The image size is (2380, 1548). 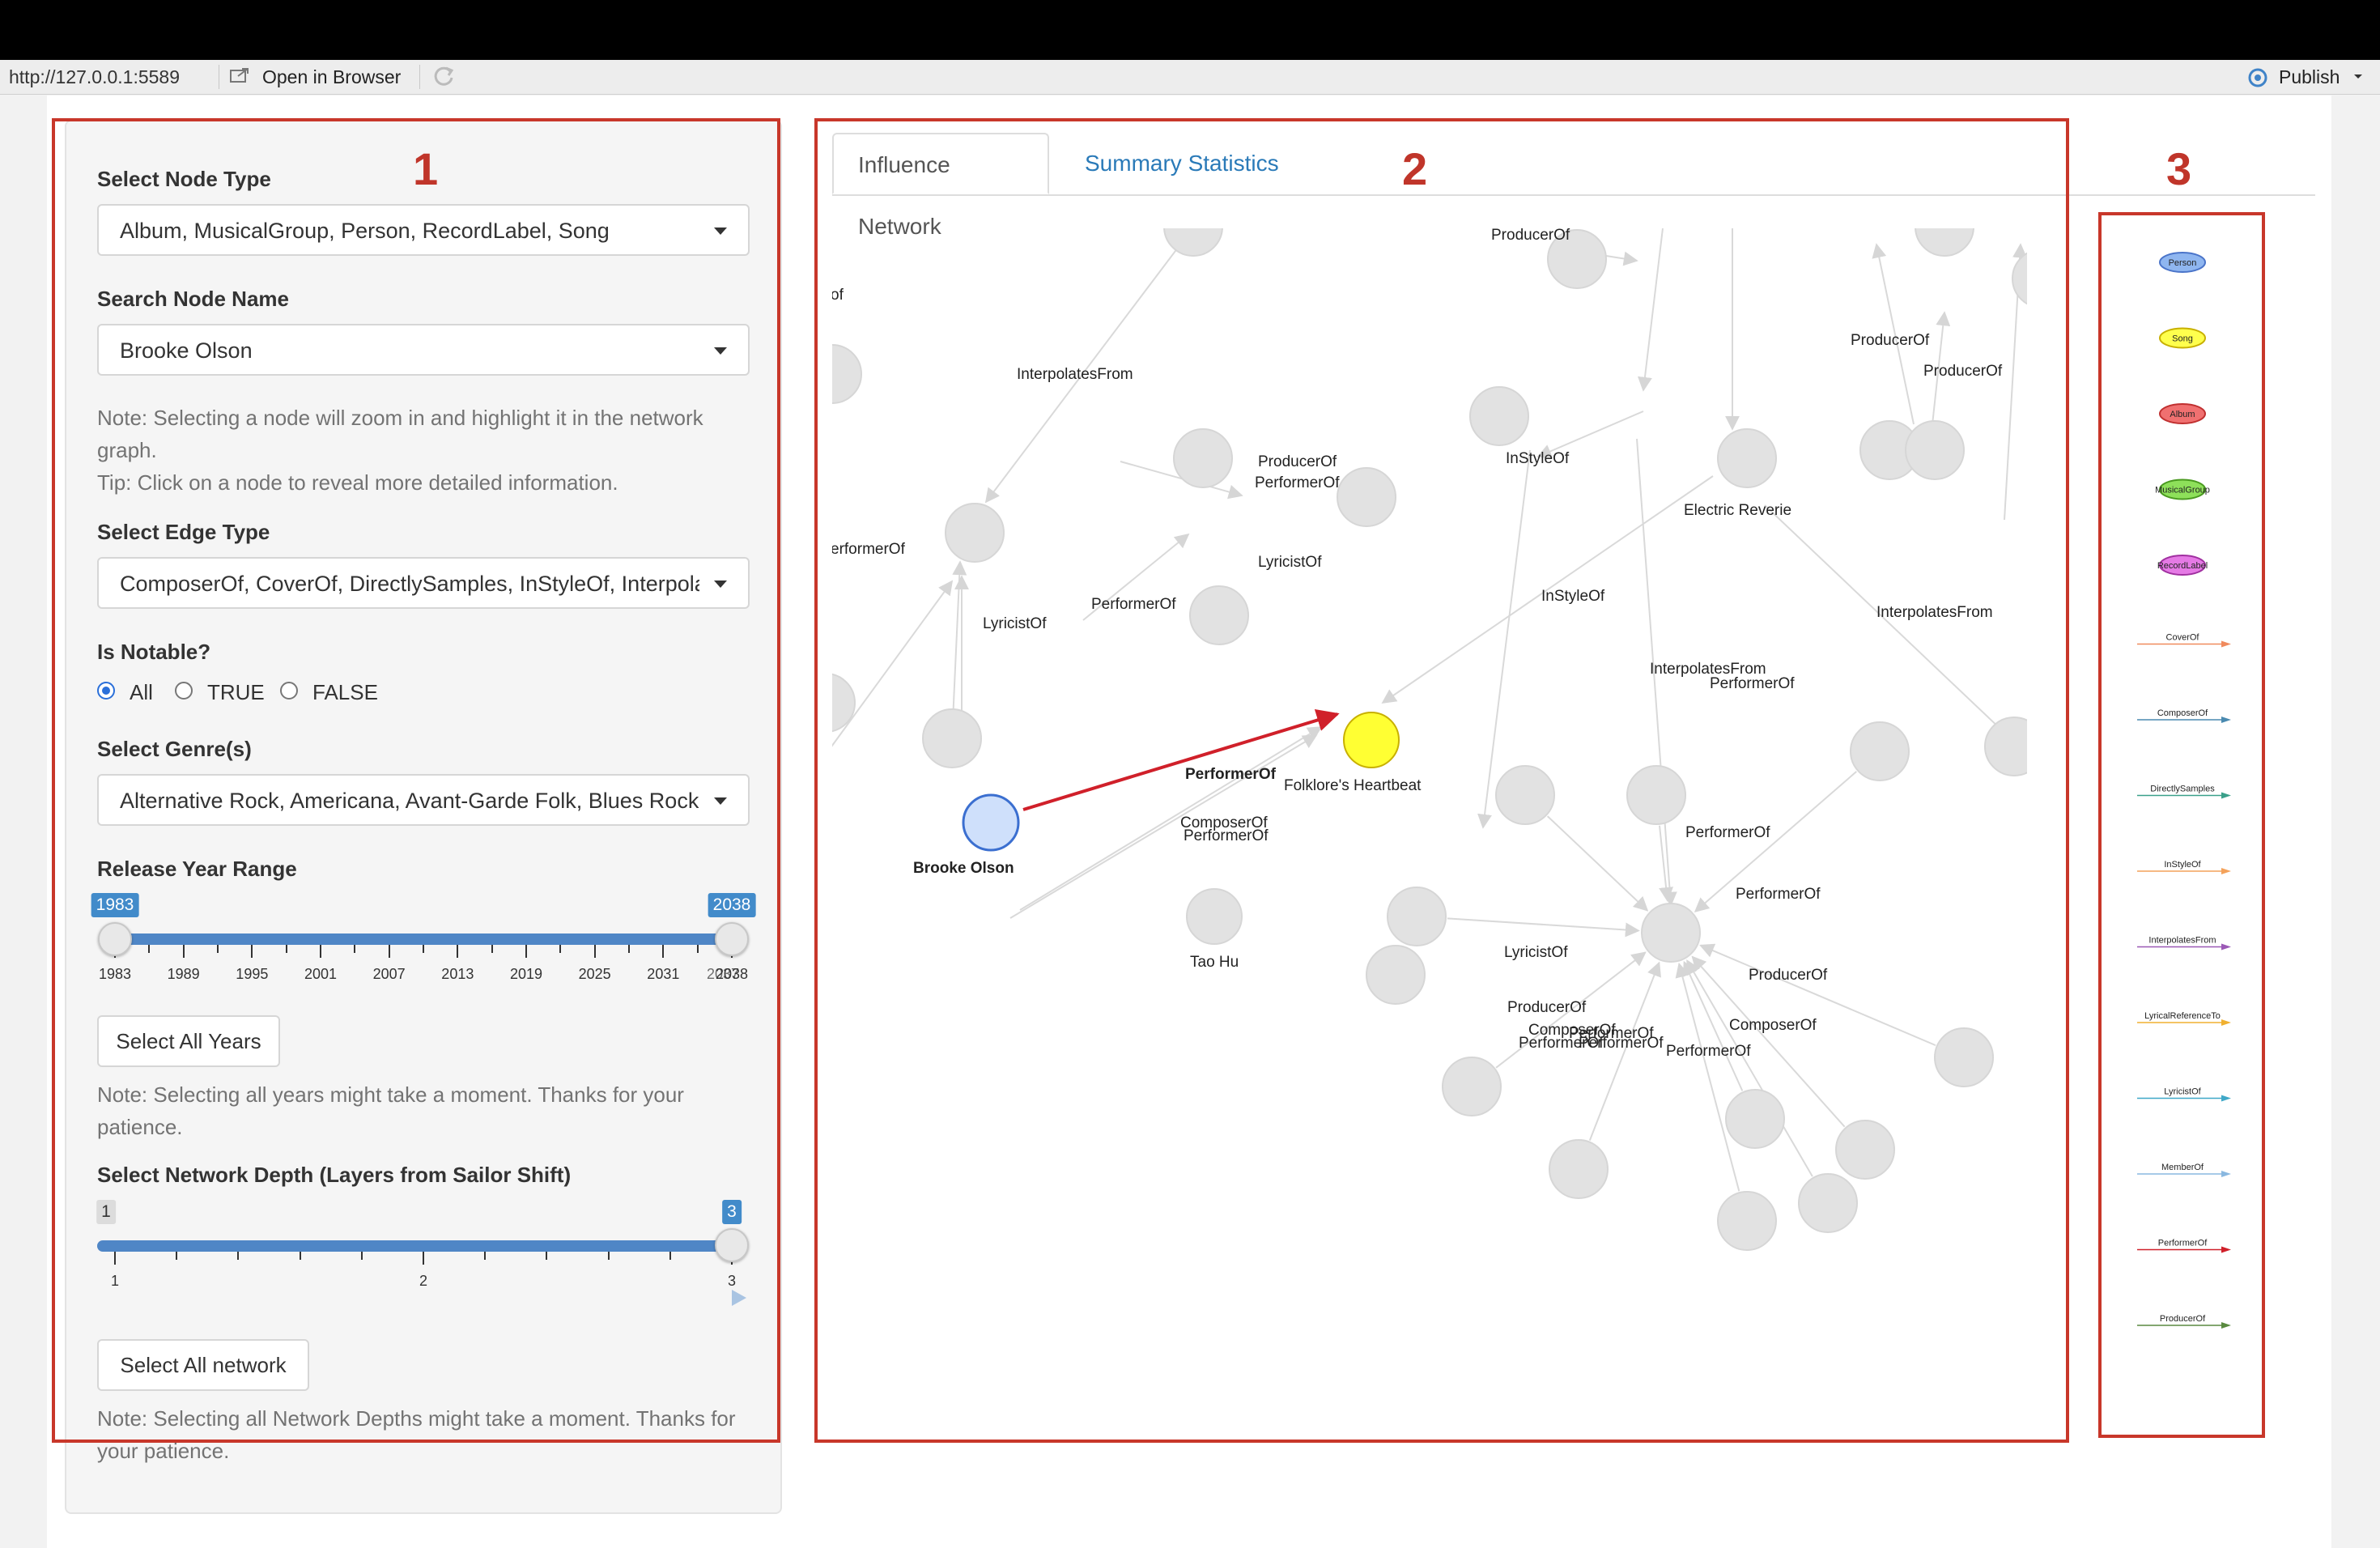 What do you see at coordinates (1190, 30) in the screenshot?
I see `window-top-bar` at bounding box center [1190, 30].